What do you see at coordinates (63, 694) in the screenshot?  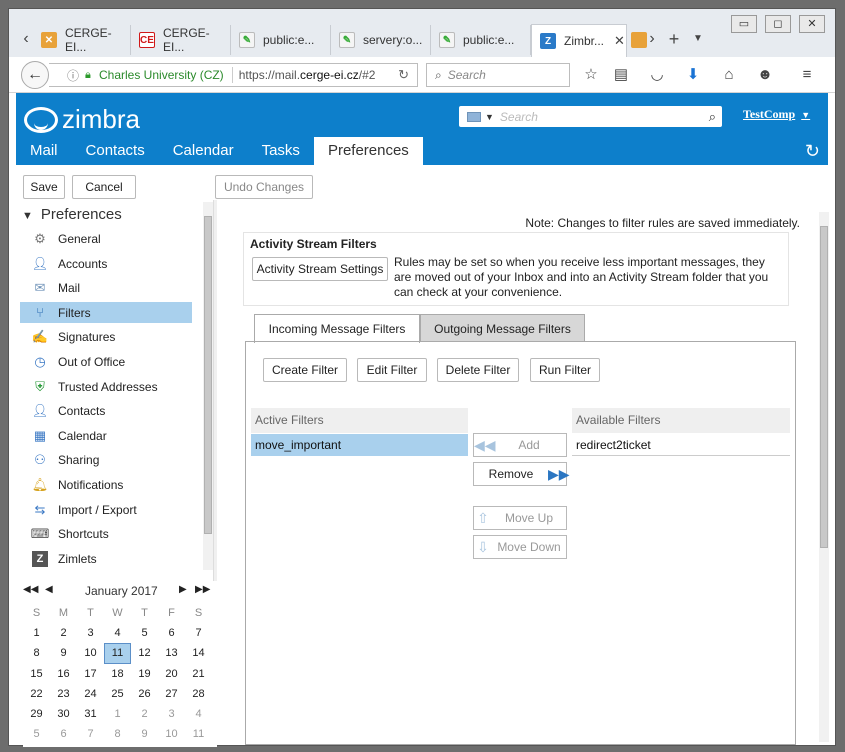 I see `calendar-day: 23` at bounding box center [63, 694].